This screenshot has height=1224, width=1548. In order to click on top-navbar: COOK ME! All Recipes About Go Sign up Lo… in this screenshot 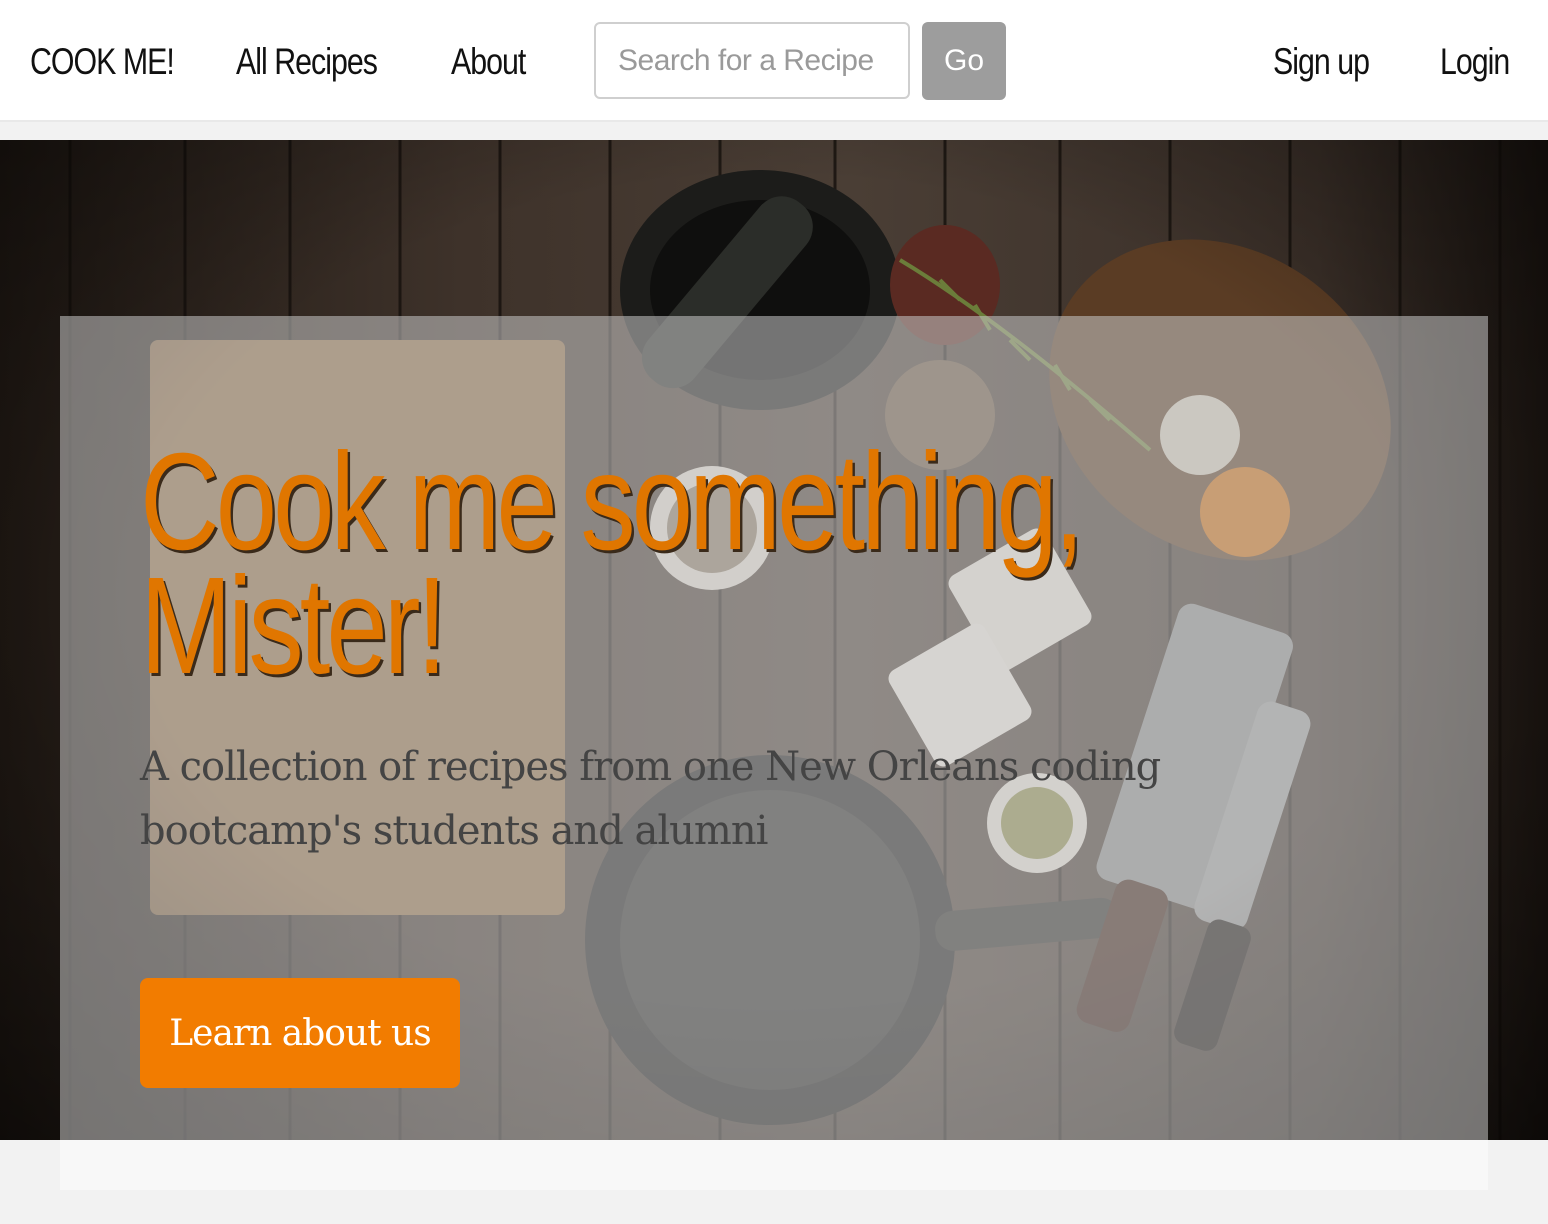, I will do `click(774, 61)`.